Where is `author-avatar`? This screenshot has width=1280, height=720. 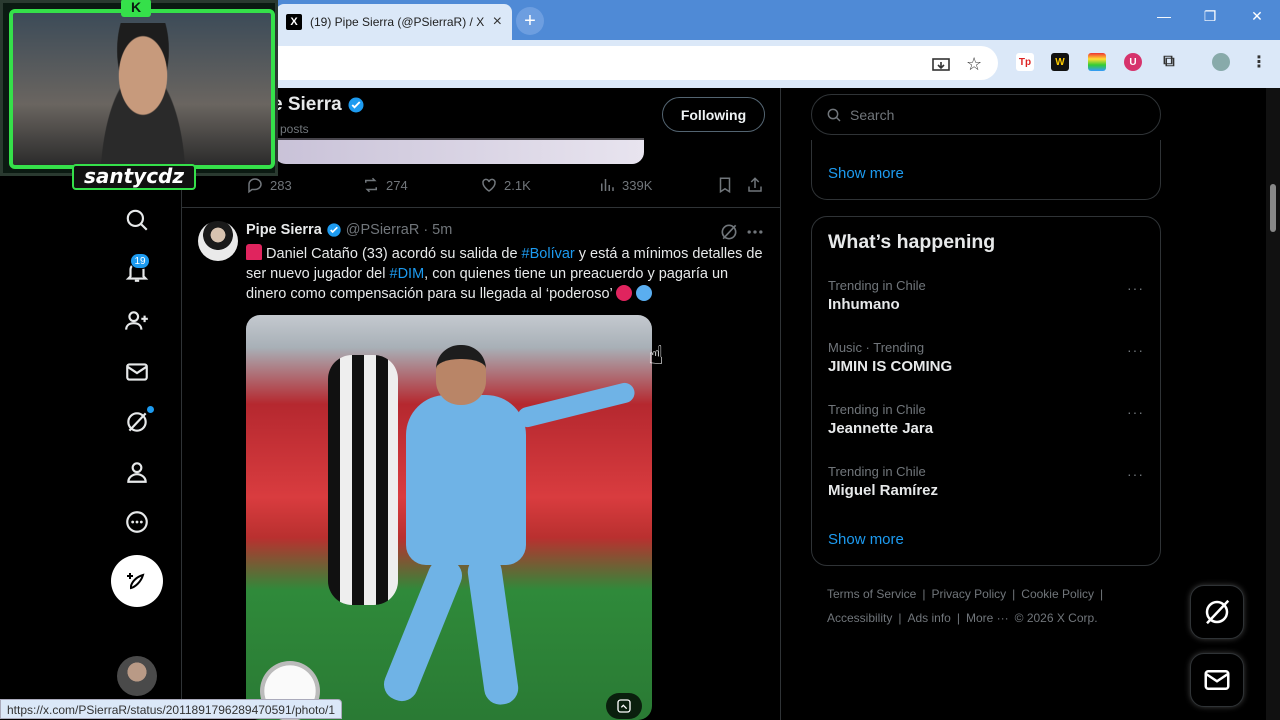 author-avatar is located at coordinates (218, 241).